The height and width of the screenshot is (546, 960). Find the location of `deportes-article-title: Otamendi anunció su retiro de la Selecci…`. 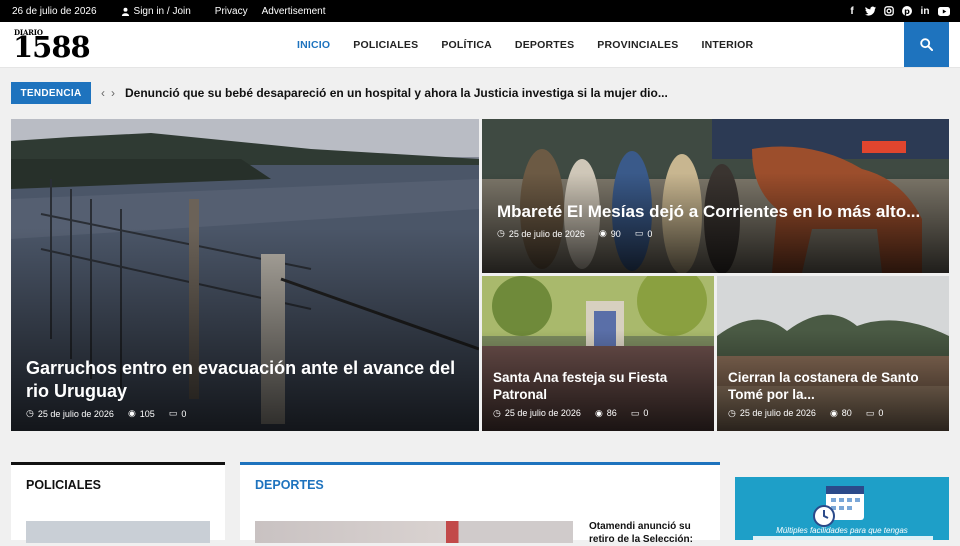

deportes-article-title: Otamendi anunció su retiro de la Selecci… is located at coordinates (648, 533).